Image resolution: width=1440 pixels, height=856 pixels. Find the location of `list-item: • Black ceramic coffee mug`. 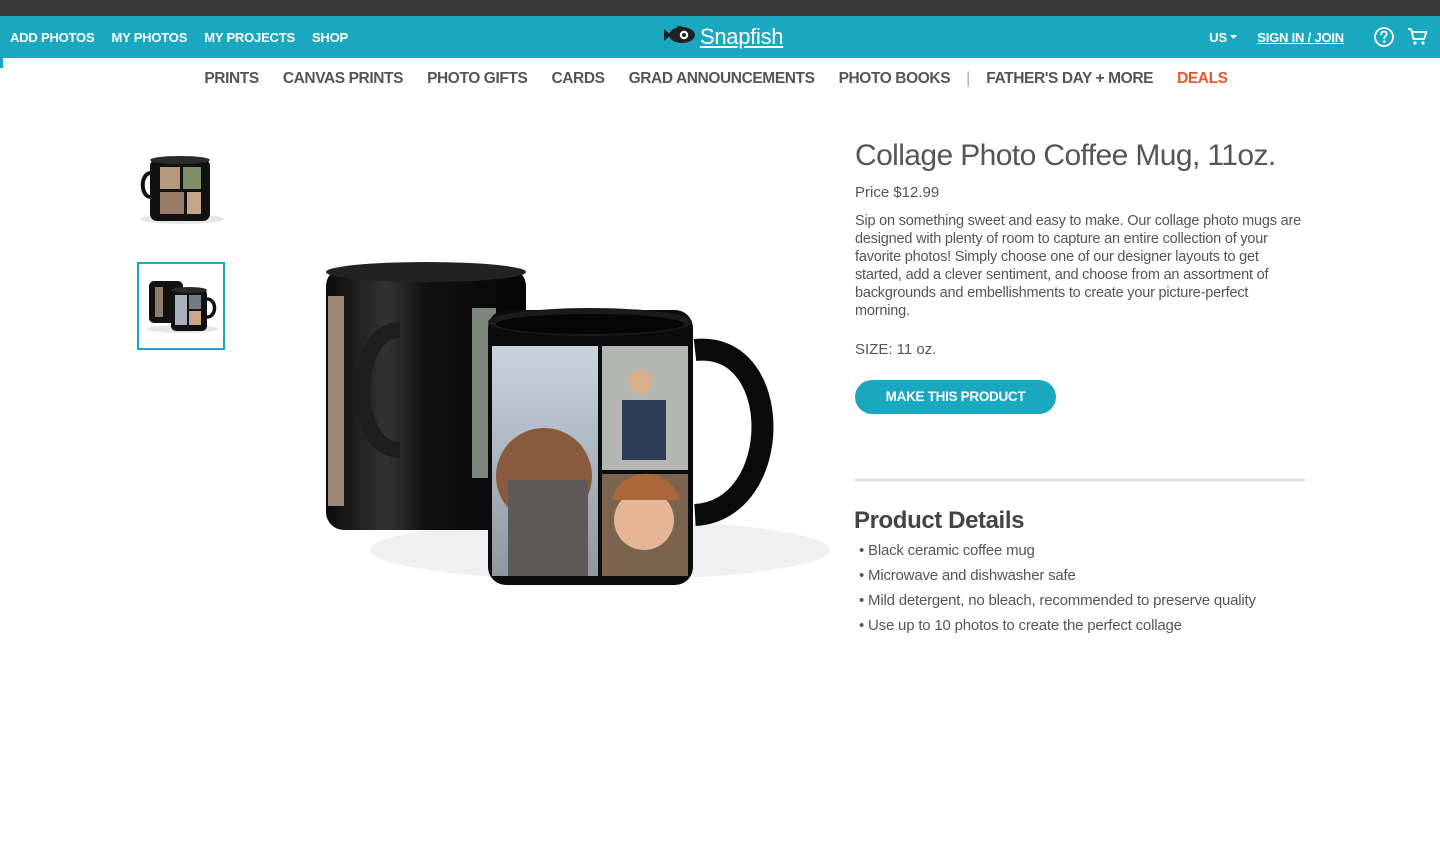

list-item: • Black ceramic coffee mug is located at coordinates (947, 550).